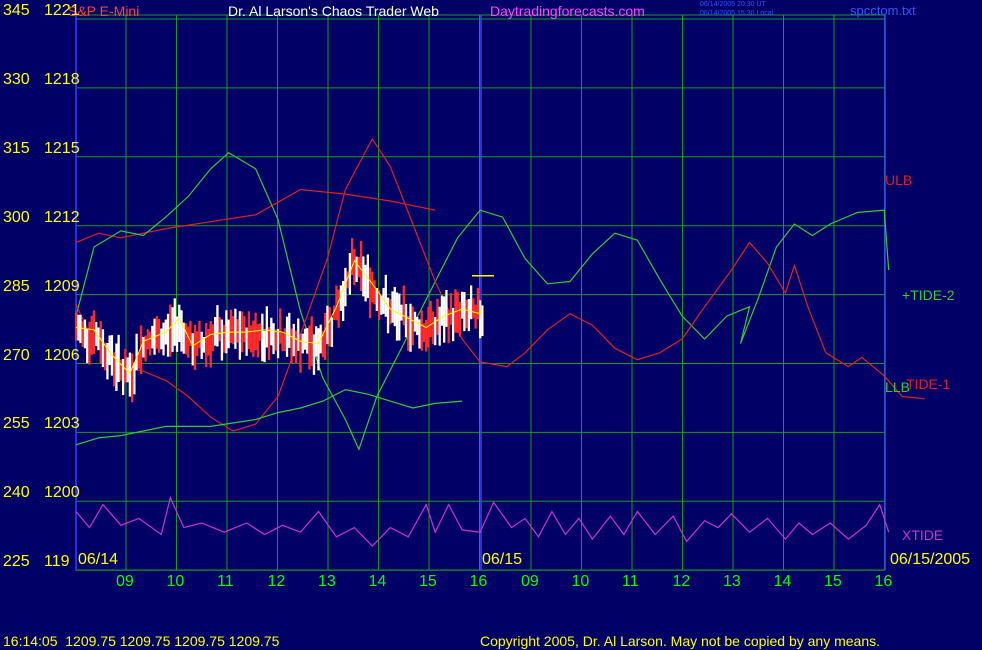  What do you see at coordinates (16, 562) in the screenshot?
I see `y-left-tick-label: 225` at bounding box center [16, 562].